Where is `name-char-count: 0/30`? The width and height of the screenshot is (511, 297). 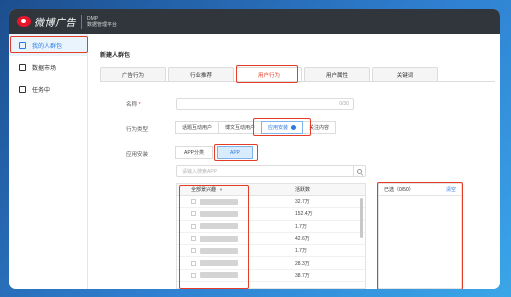 name-char-count: 0/30 is located at coordinates (344, 104).